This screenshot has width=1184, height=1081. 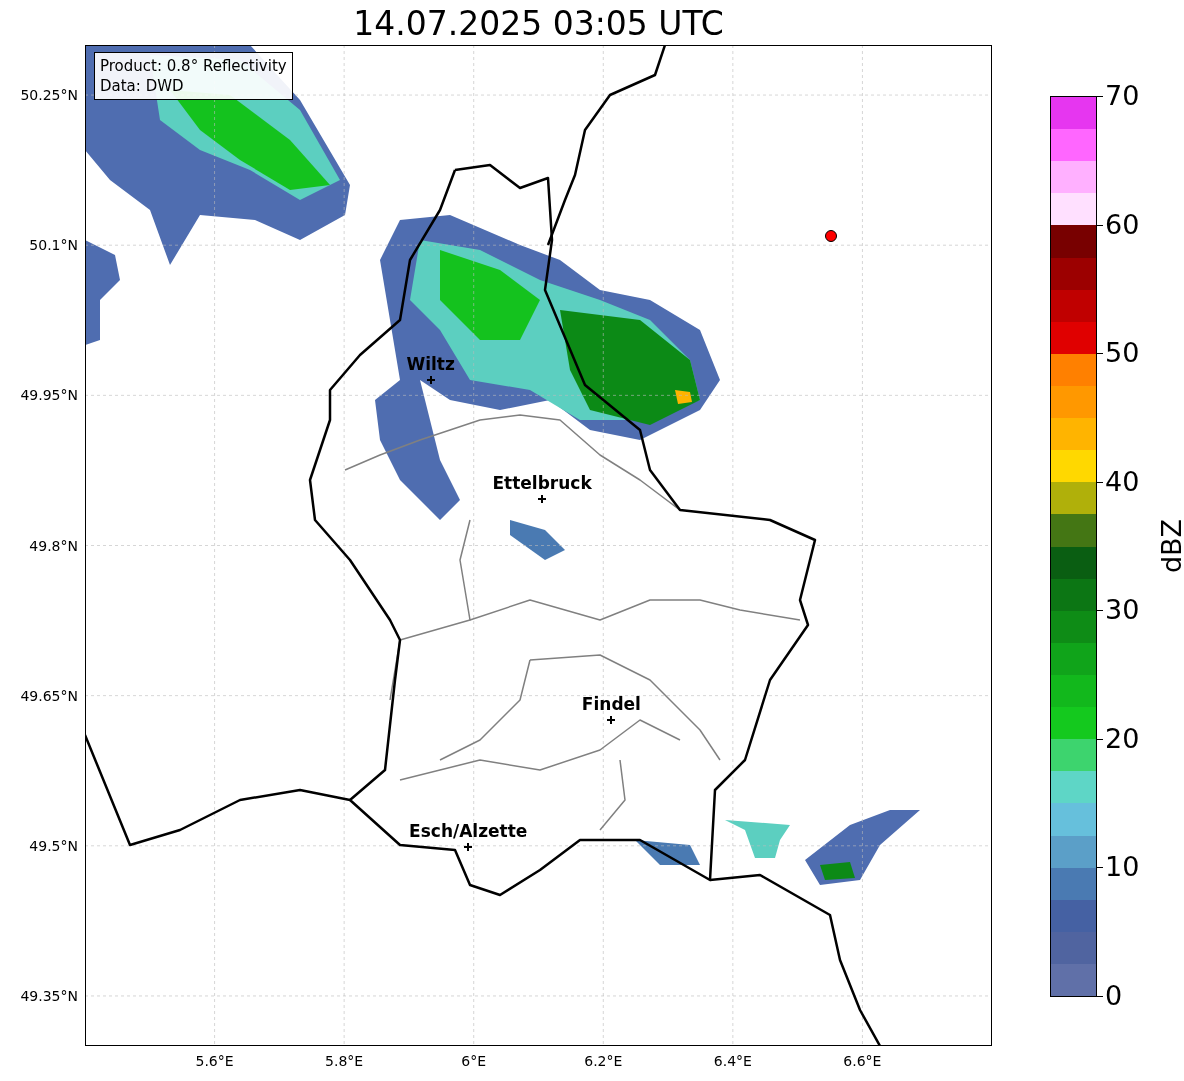 I want to click on info-text: Product: 0.8° Reflectivity, so click(x=193, y=66).